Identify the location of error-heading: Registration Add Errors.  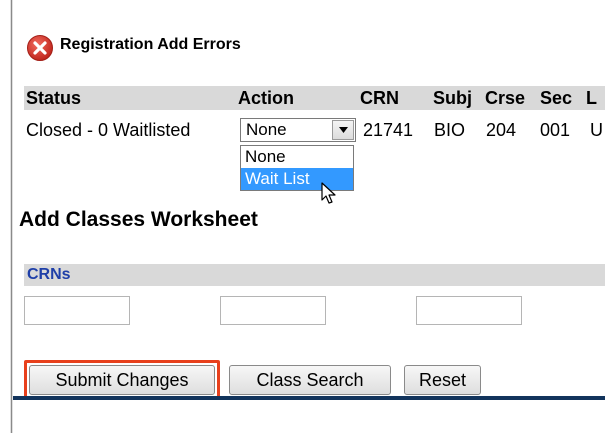
(133, 48).